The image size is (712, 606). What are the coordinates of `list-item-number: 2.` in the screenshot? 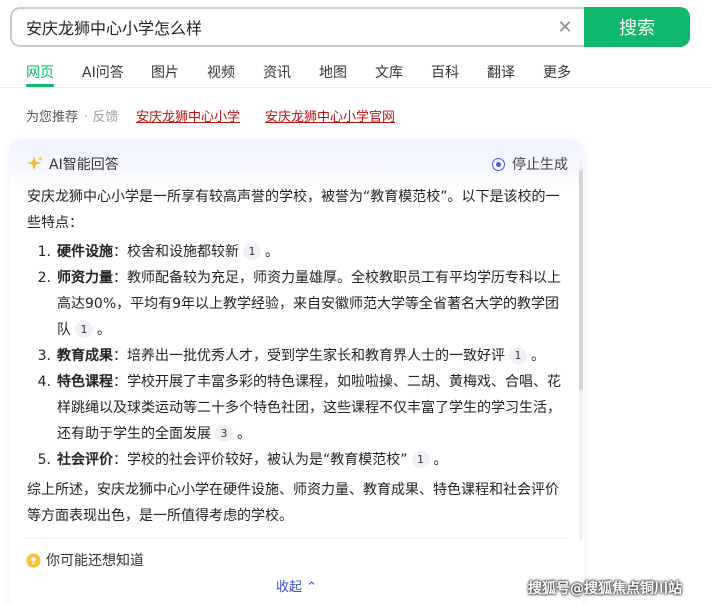 It's located at (44, 278).